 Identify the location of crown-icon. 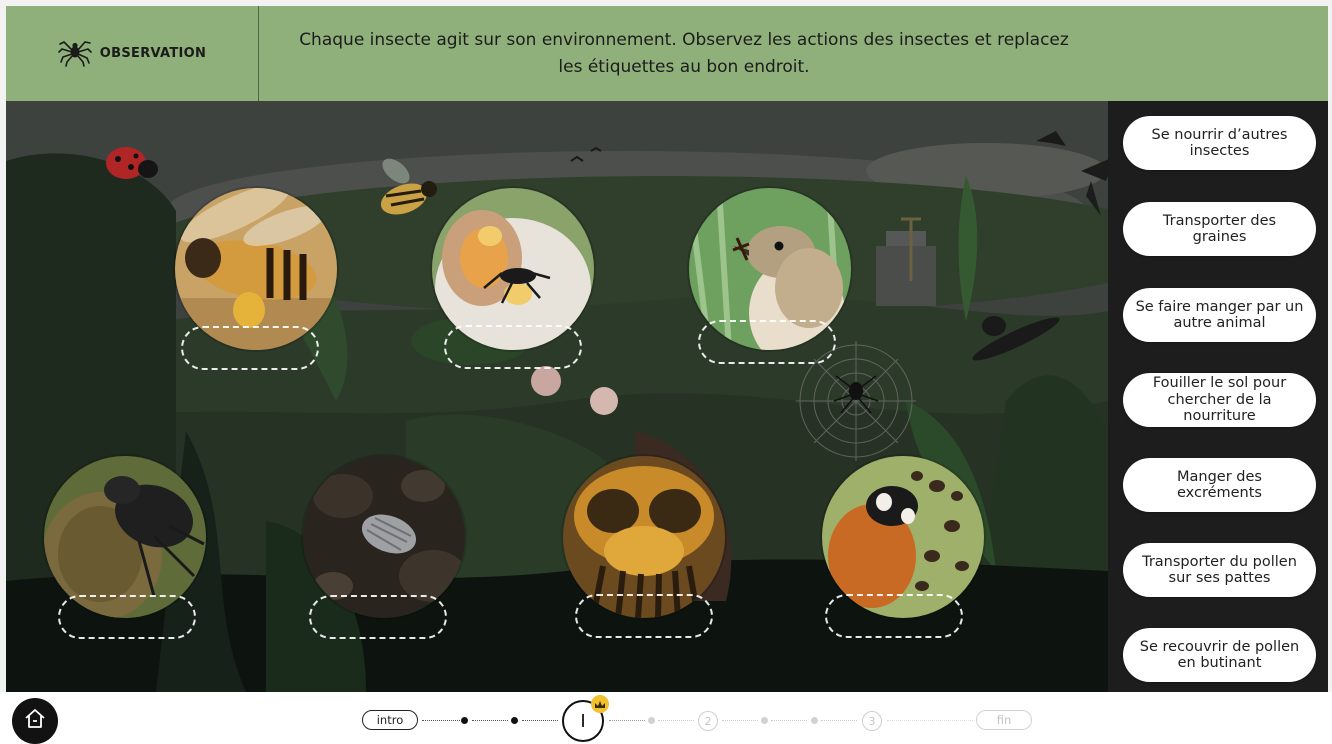
(600, 704).